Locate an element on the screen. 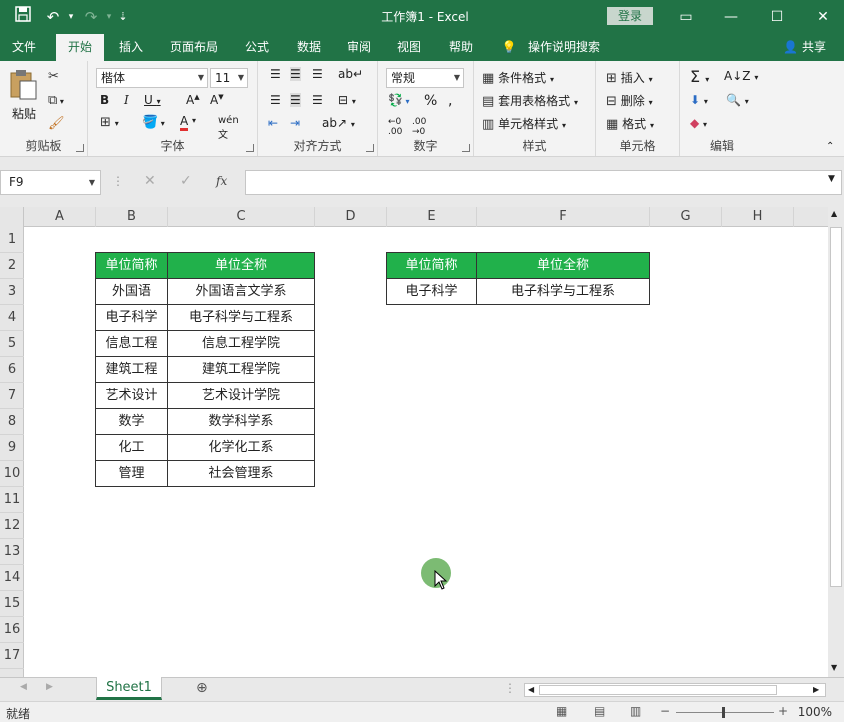 This screenshot has height=722, width=844. column-header-e: E is located at coordinates (432, 217).